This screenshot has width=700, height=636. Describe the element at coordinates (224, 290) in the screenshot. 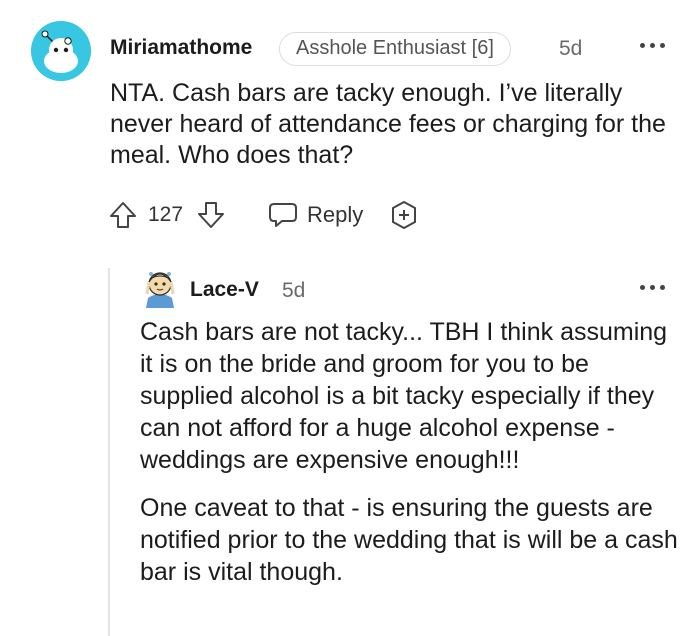

I see `reply-username: Lace-V` at that location.